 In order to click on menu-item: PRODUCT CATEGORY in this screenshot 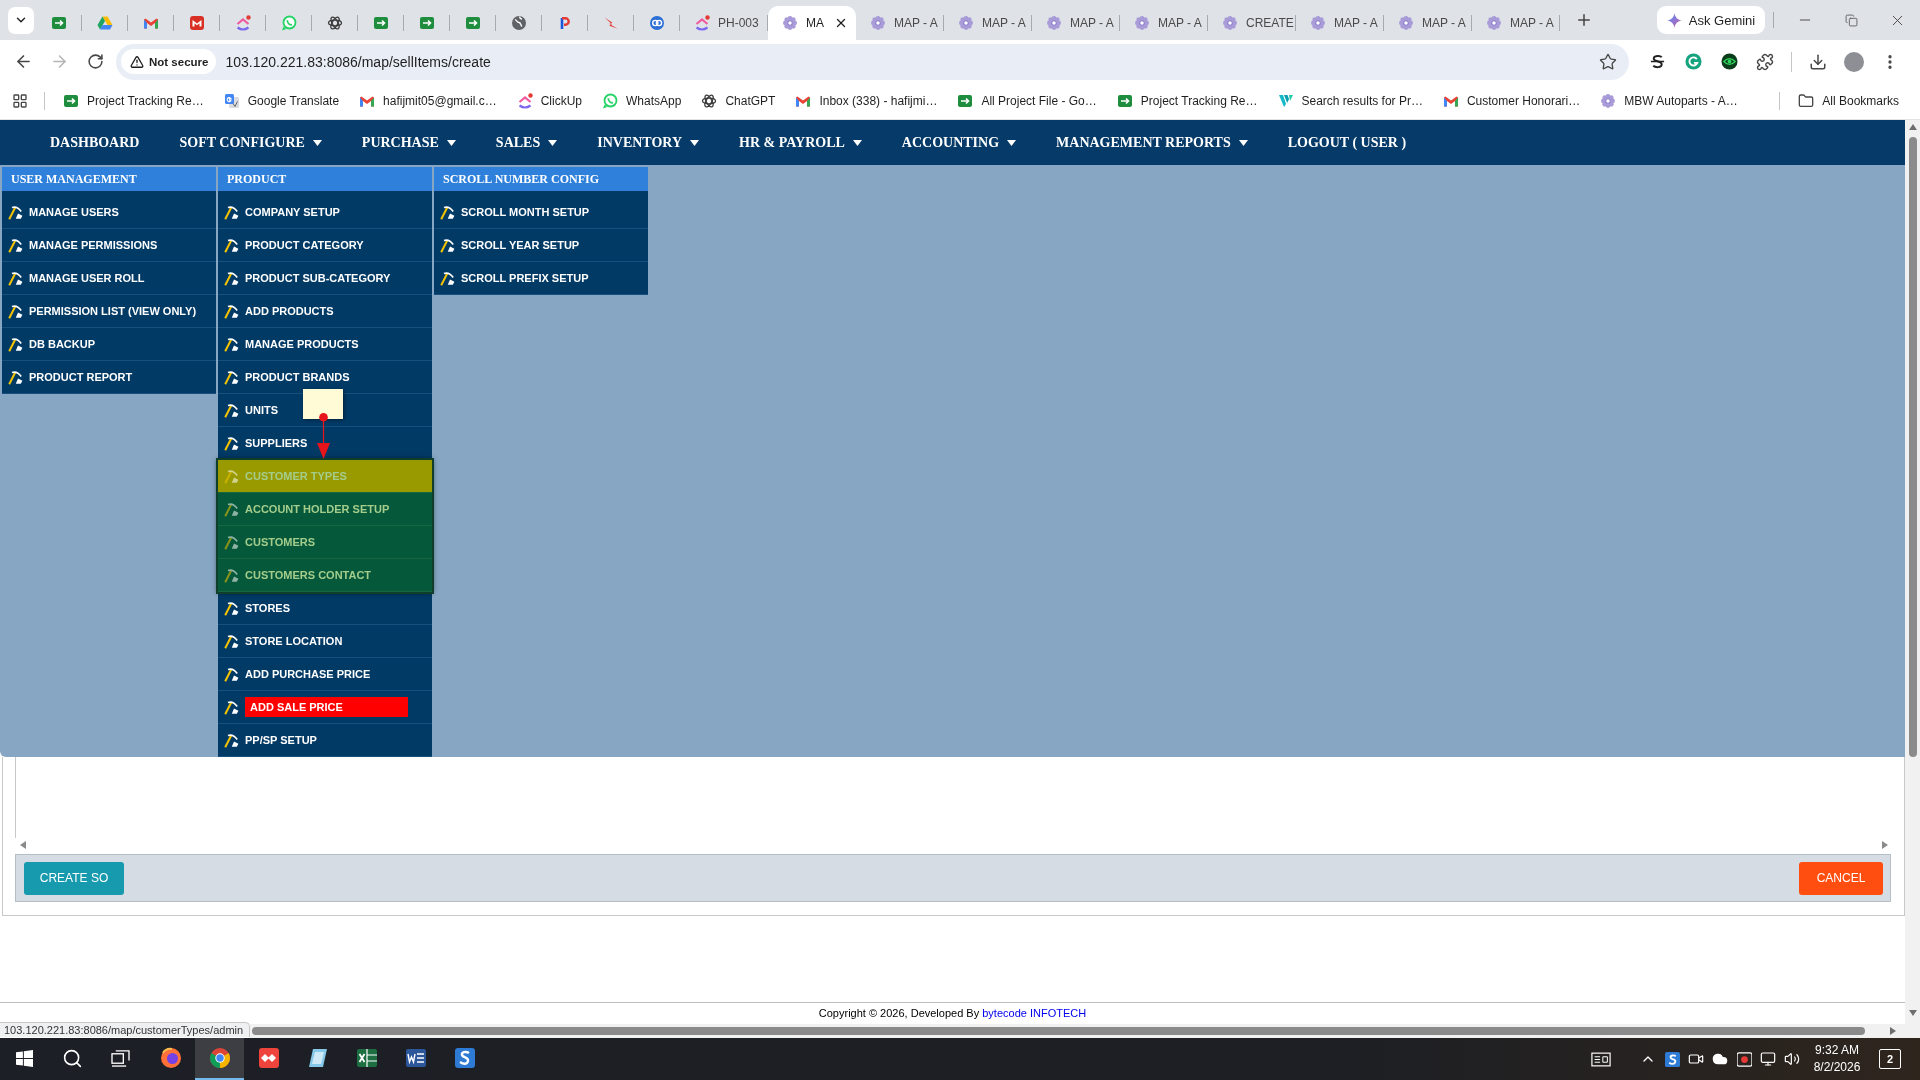, I will do `click(325, 245)`.